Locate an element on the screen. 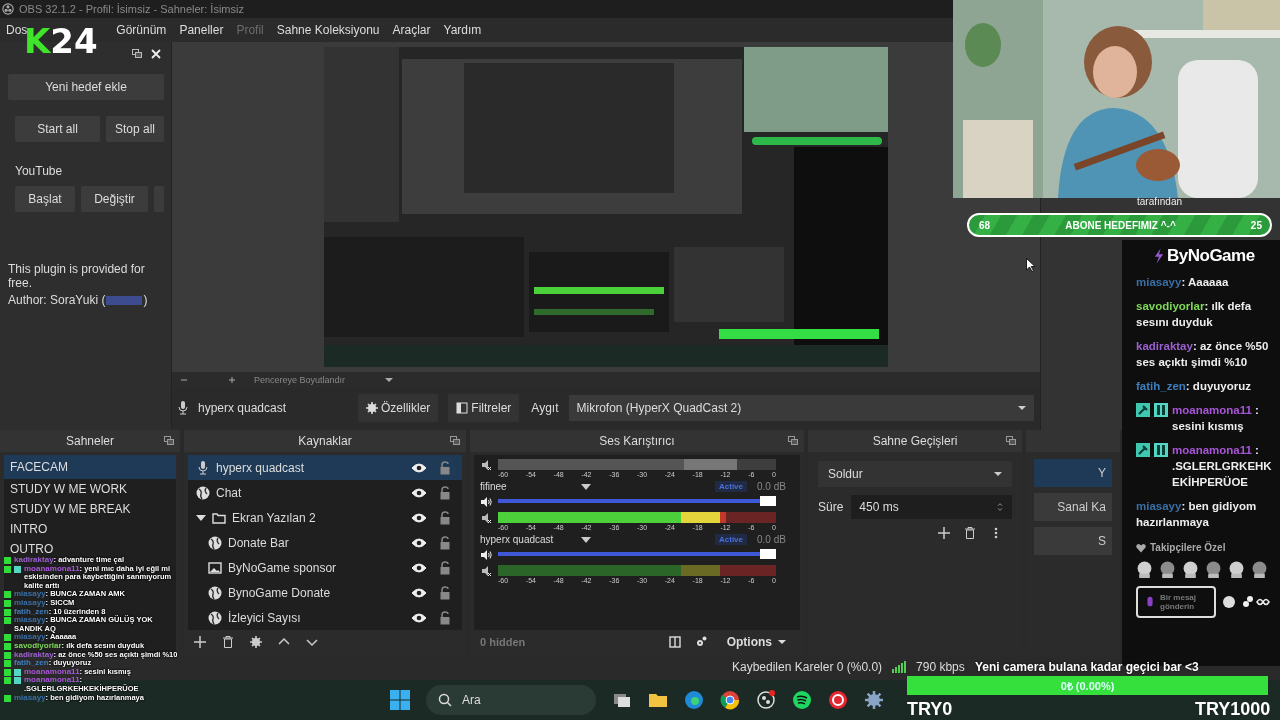  channel-name: hyperx quadcast is located at coordinates (517, 539).